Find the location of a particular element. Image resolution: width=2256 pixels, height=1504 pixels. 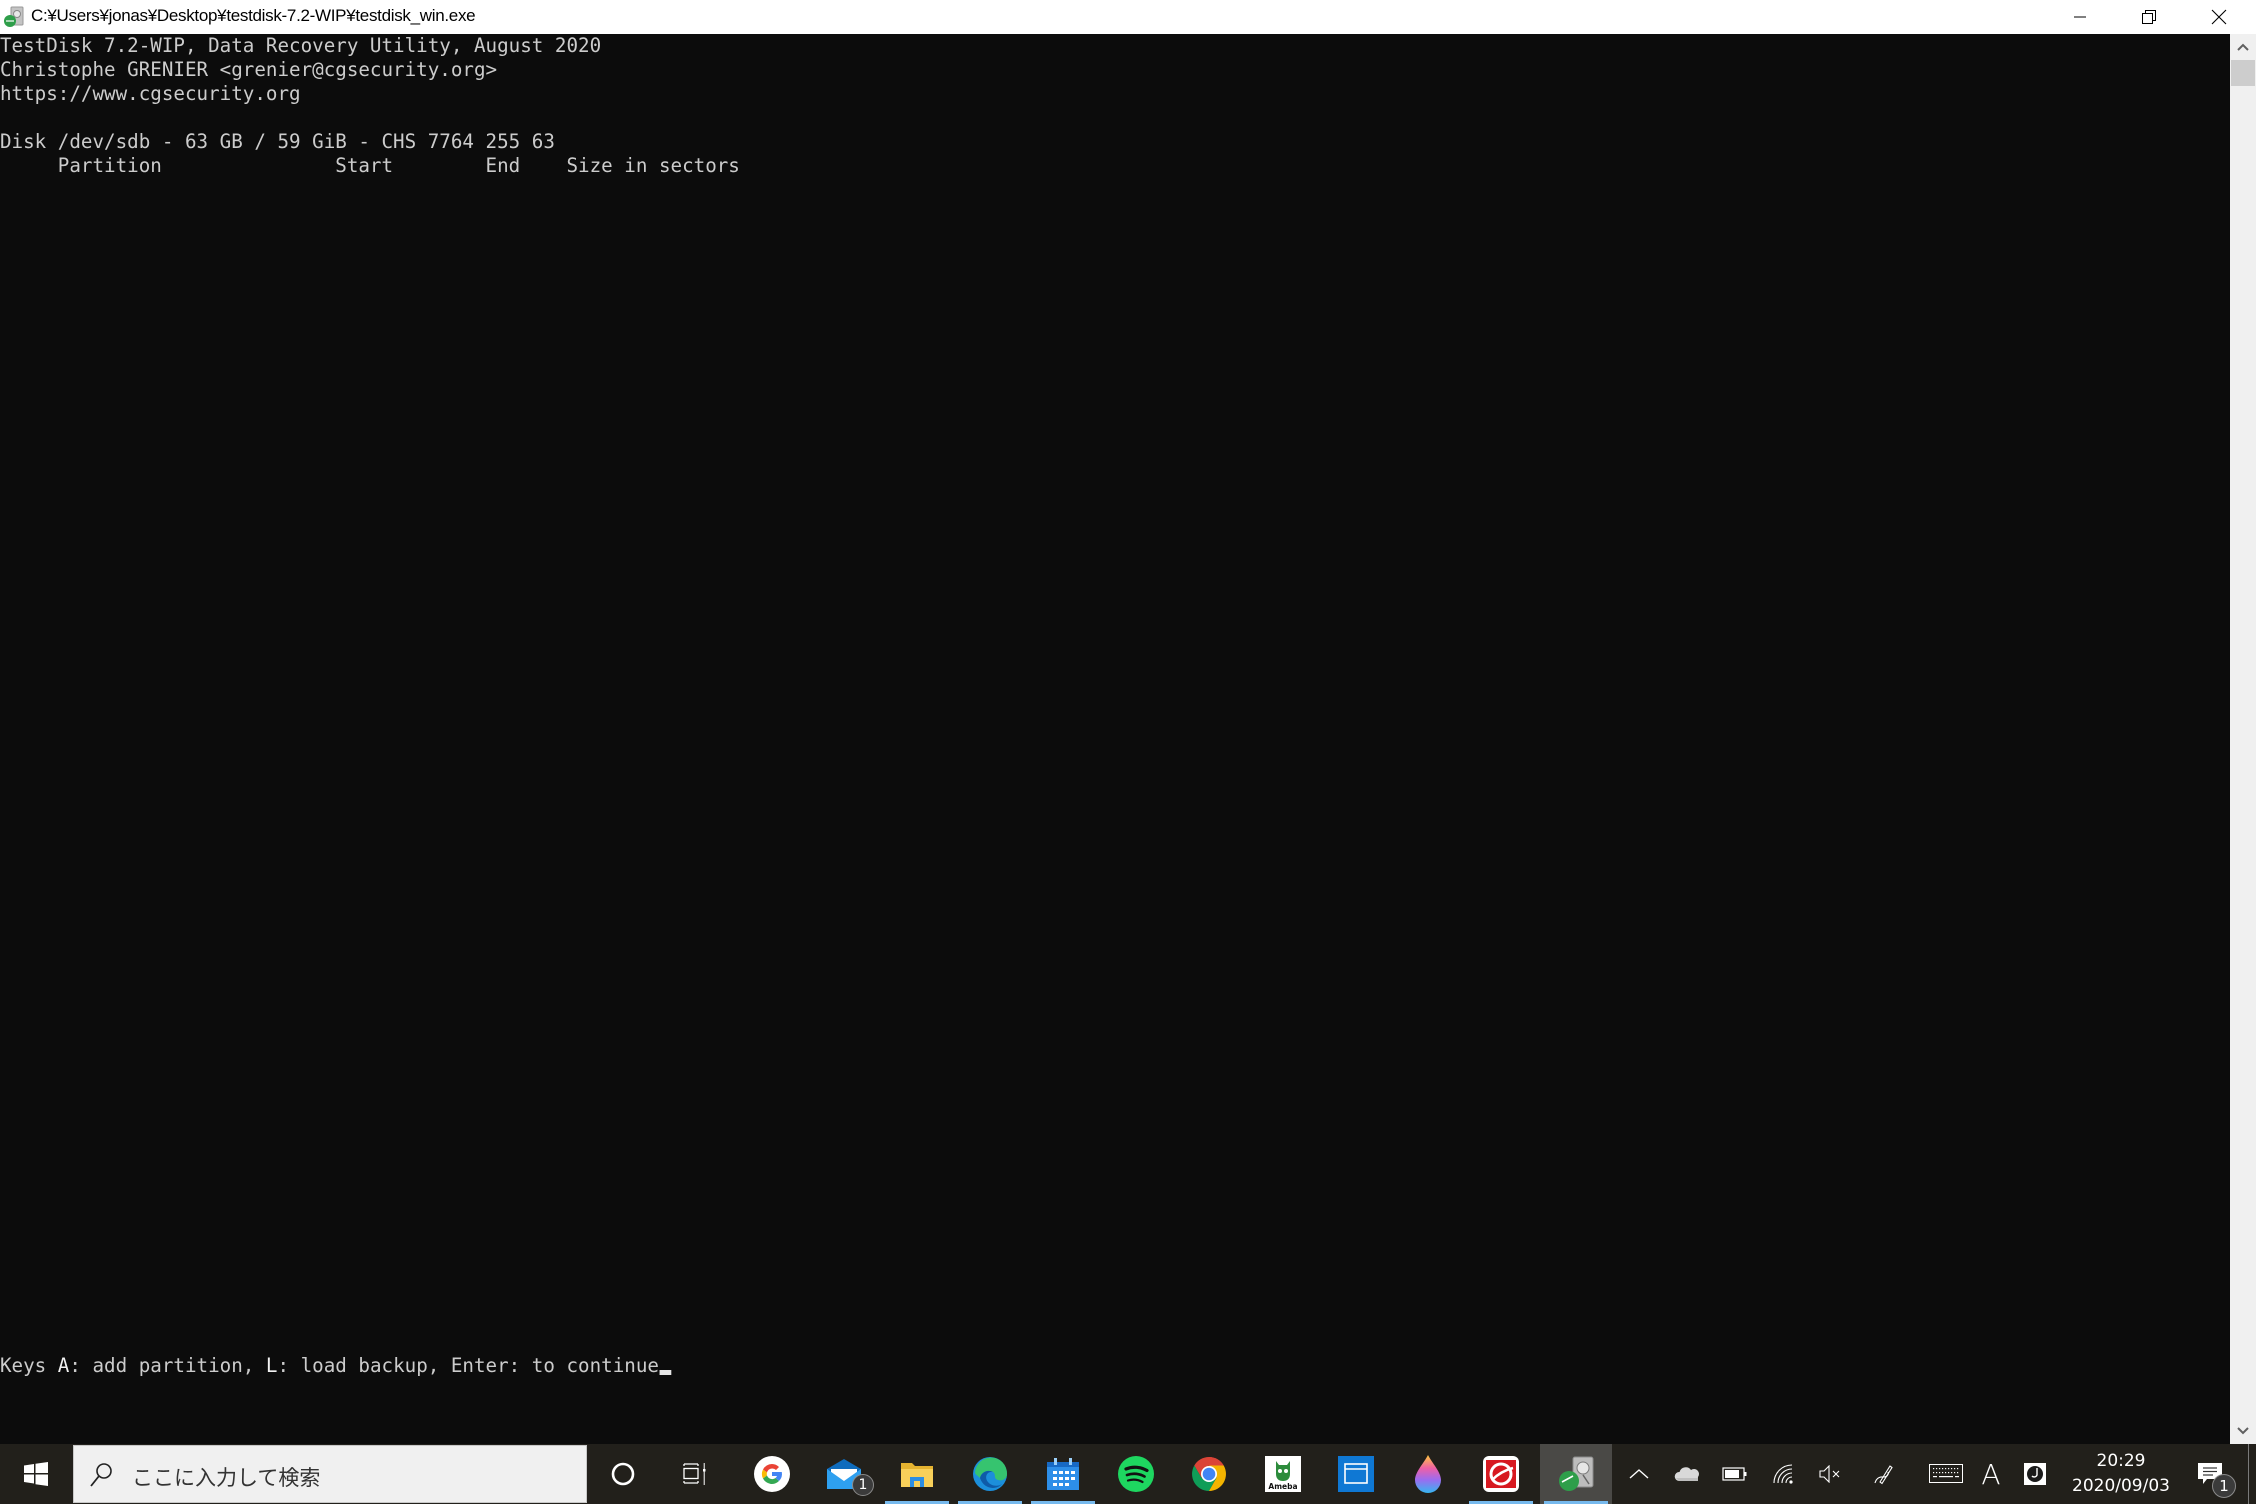

show-desktop-button is located at coordinates (2248, 1474).